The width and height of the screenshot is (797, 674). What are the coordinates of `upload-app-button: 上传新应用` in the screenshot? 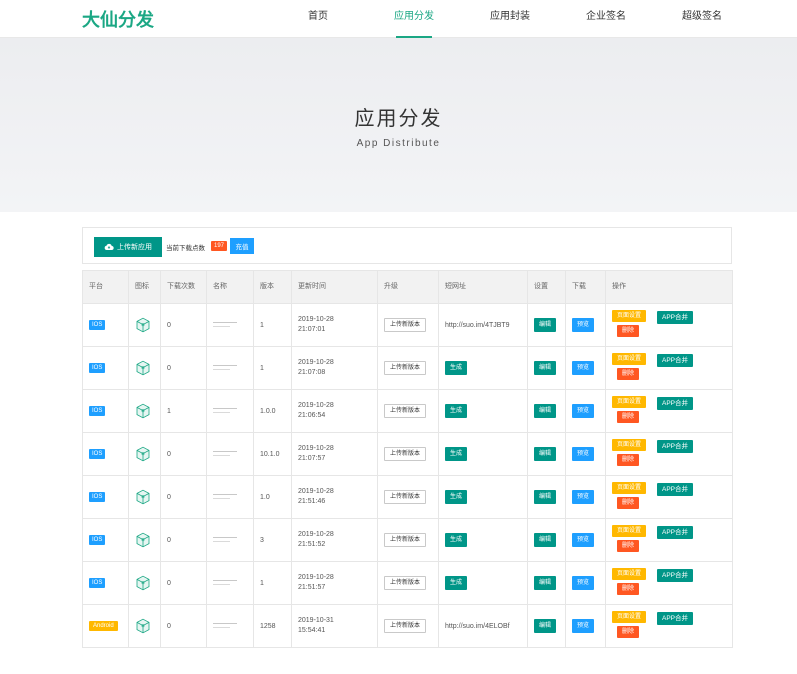 It's located at (128, 247).